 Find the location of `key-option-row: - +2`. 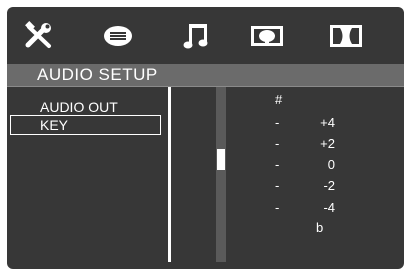

key-option-row: - +2 is located at coordinates (305, 145).